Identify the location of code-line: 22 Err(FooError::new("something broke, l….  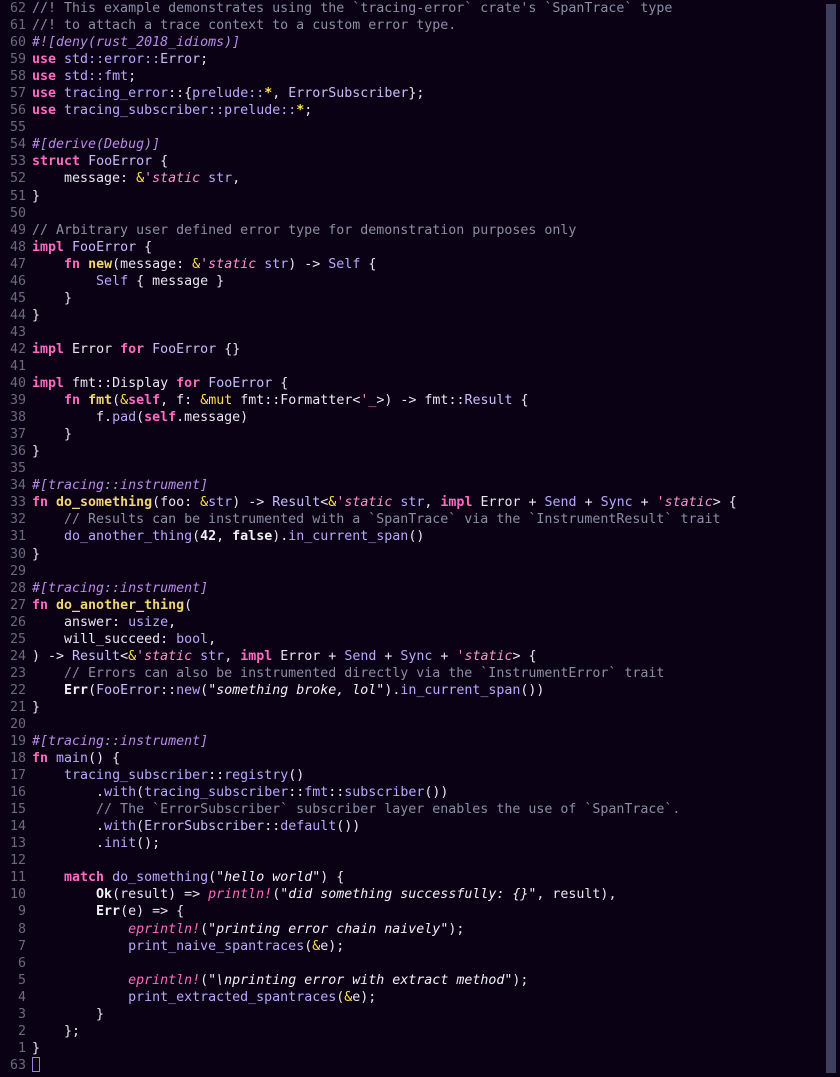
(420, 690).